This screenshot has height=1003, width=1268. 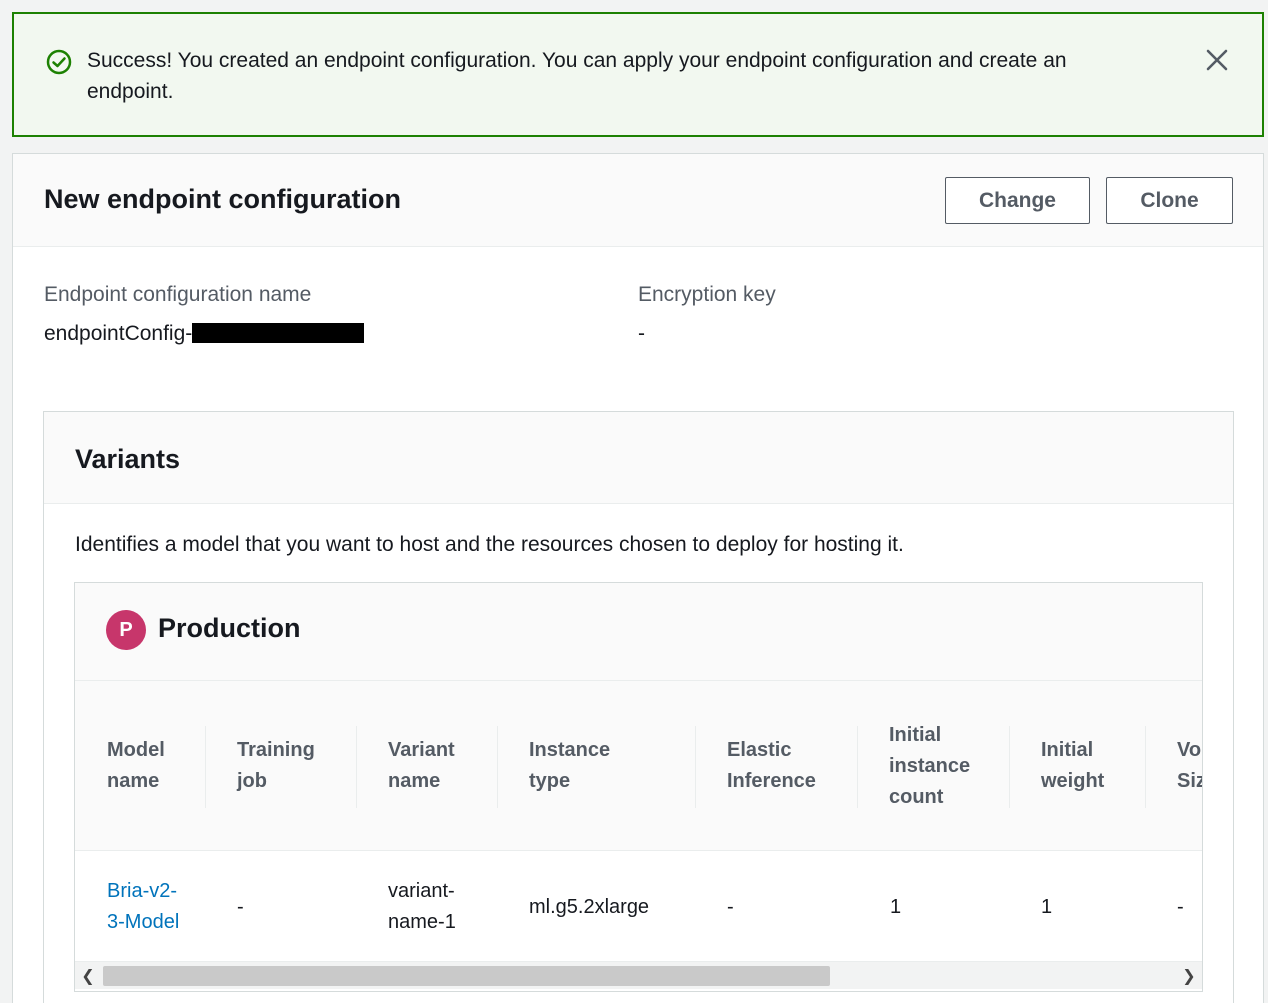 What do you see at coordinates (1189, 765) in the screenshot?
I see `column-header-volume-size: Volume Size` at bounding box center [1189, 765].